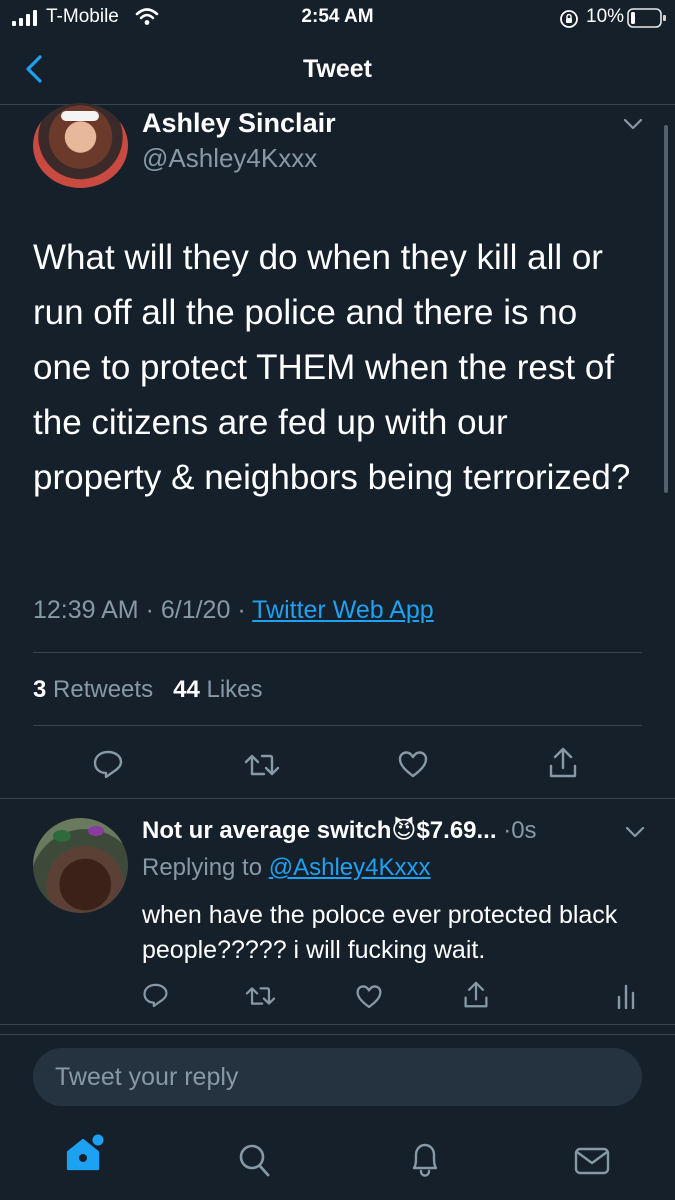 The height and width of the screenshot is (1200, 675). What do you see at coordinates (337, 1024) in the screenshot?
I see `reply-divider` at bounding box center [337, 1024].